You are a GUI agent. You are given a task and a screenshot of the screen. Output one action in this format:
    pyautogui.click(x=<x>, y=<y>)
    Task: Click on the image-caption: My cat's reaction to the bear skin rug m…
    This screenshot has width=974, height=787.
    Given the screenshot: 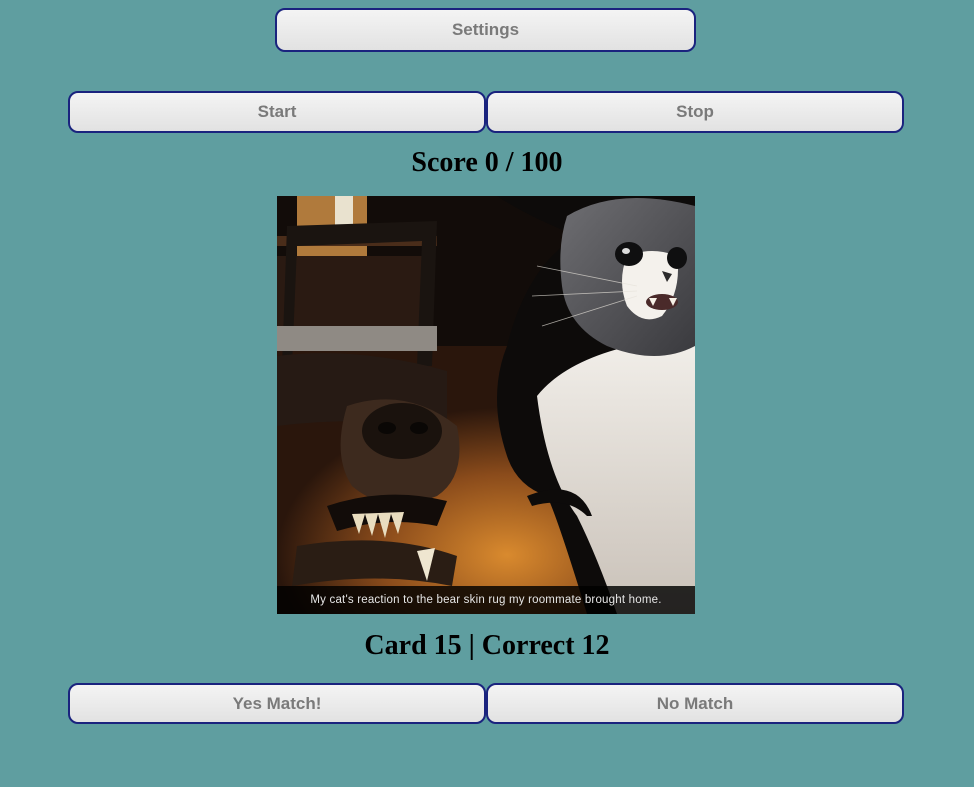 What is the action you would take?
    pyautogui.click(x=486, y=600)
    